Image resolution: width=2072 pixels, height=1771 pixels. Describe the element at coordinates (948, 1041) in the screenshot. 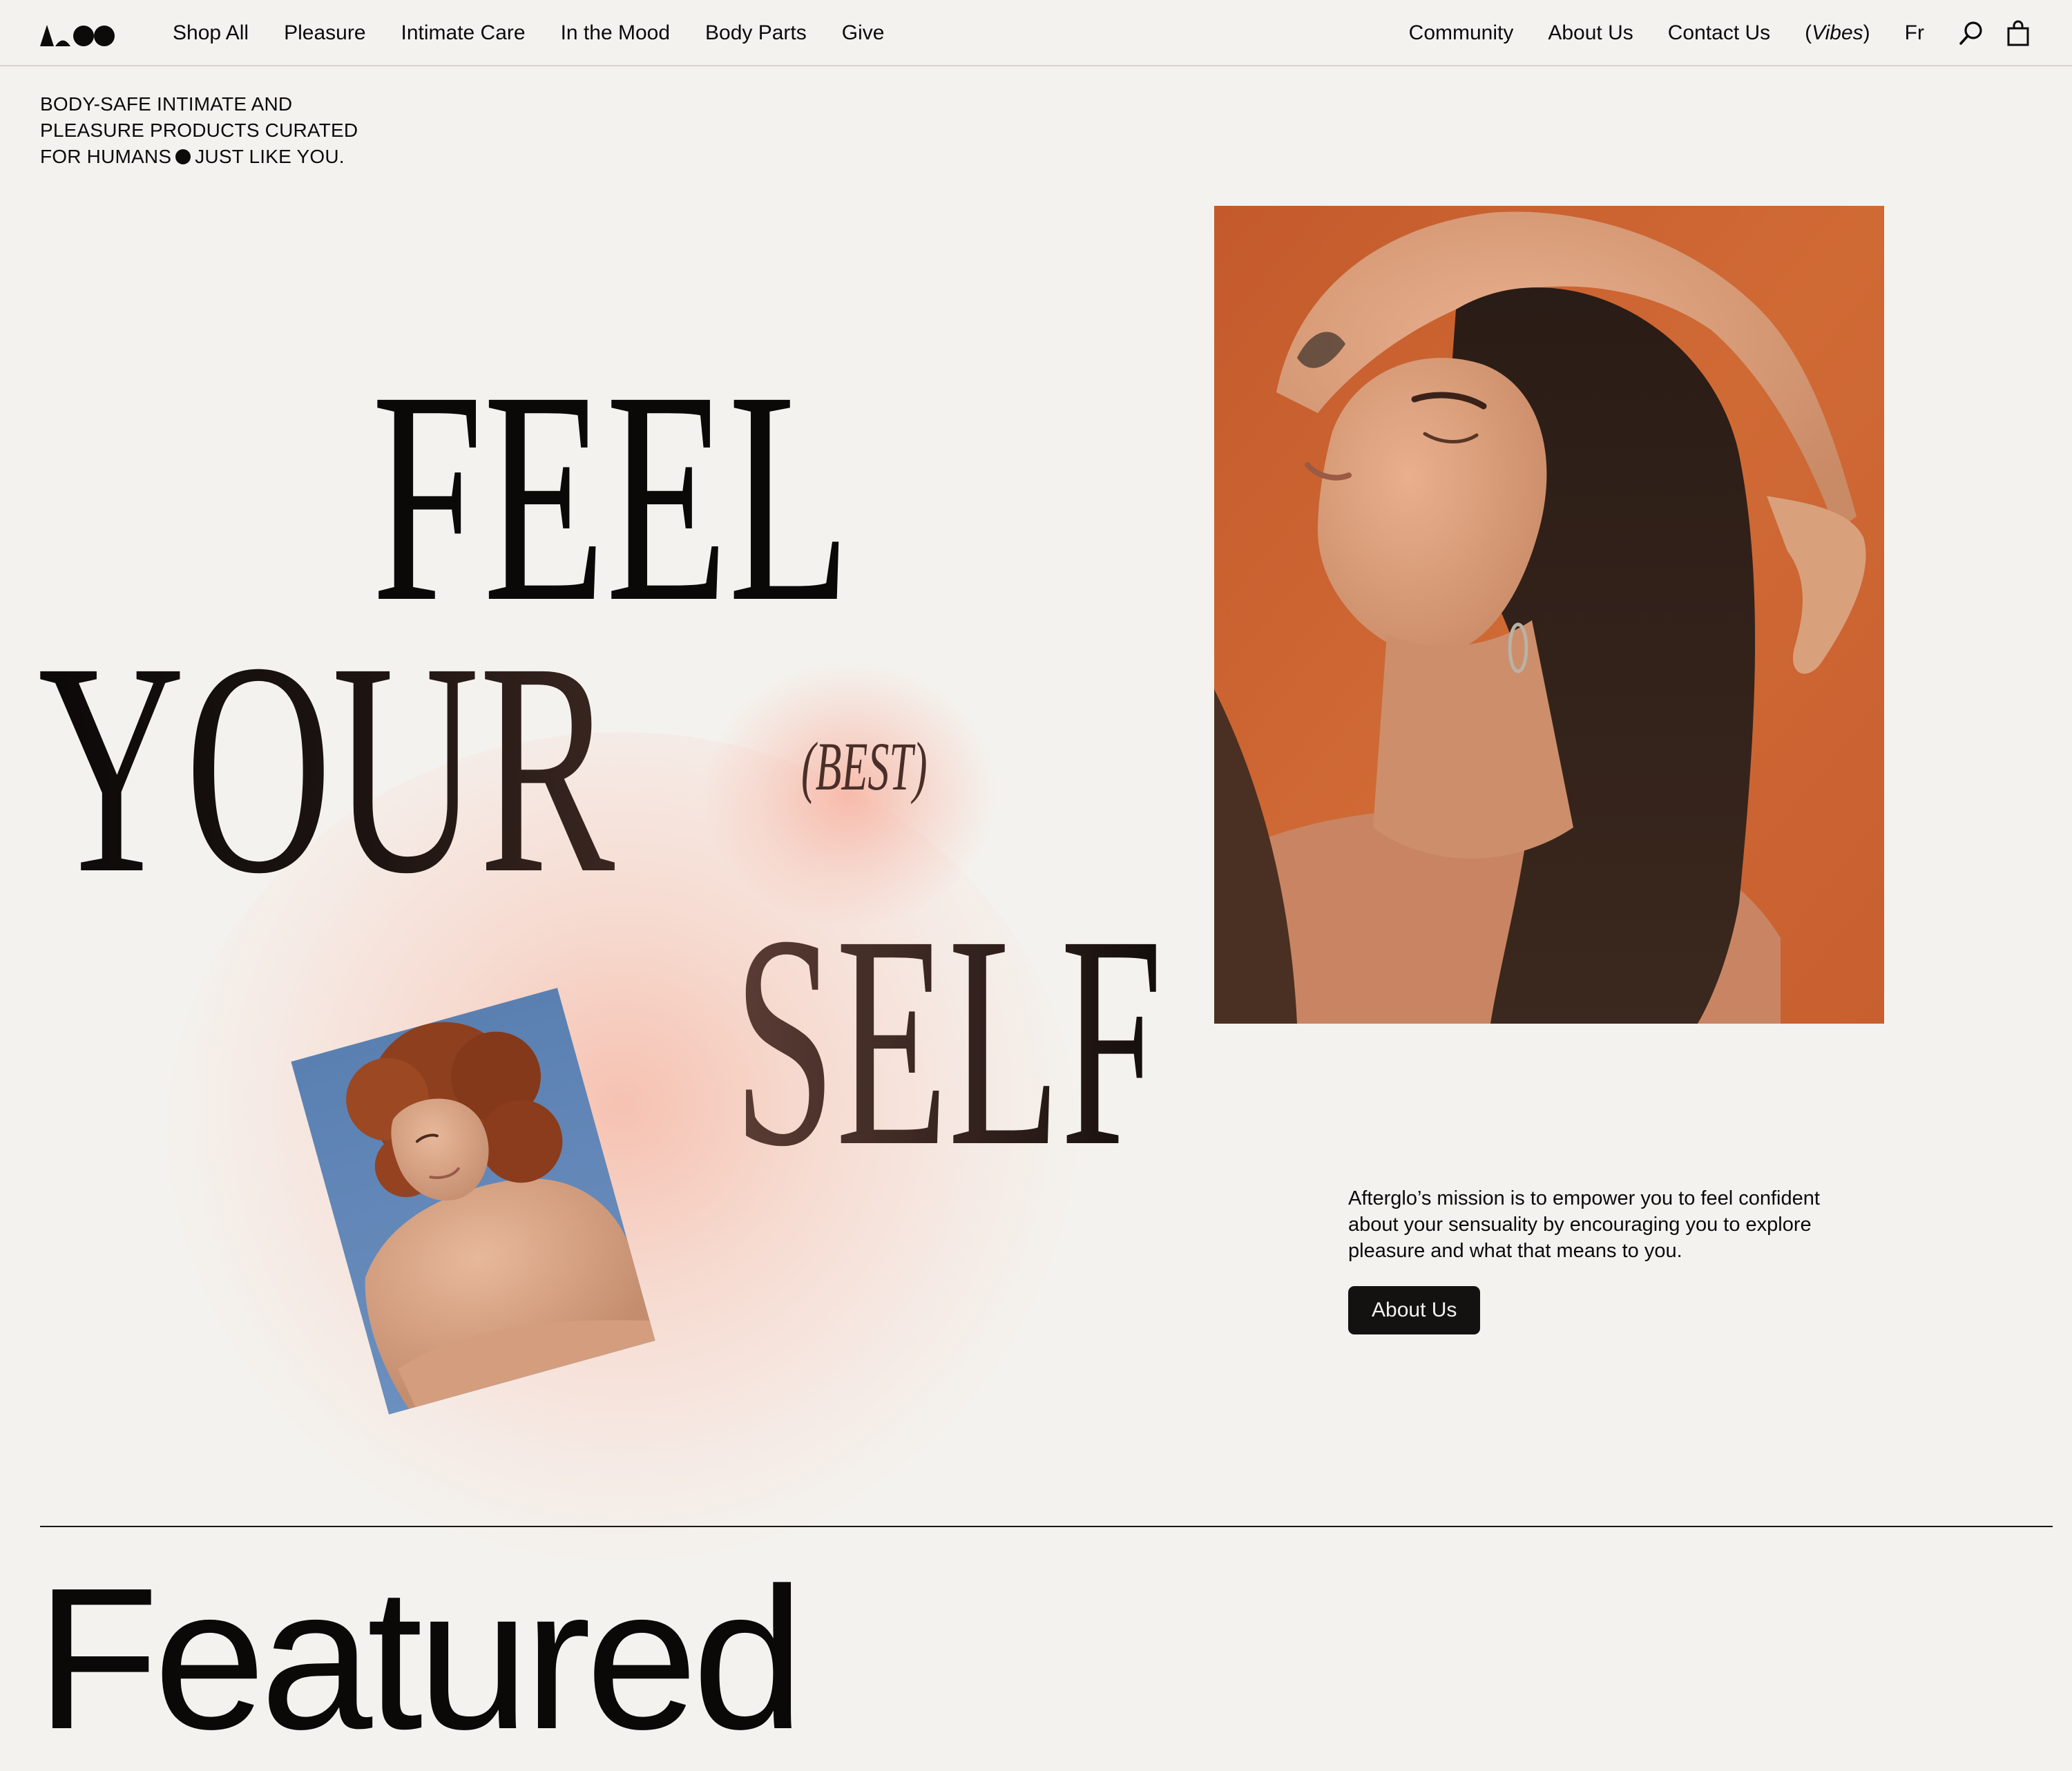

I see `headline-self: SELF` at that location.